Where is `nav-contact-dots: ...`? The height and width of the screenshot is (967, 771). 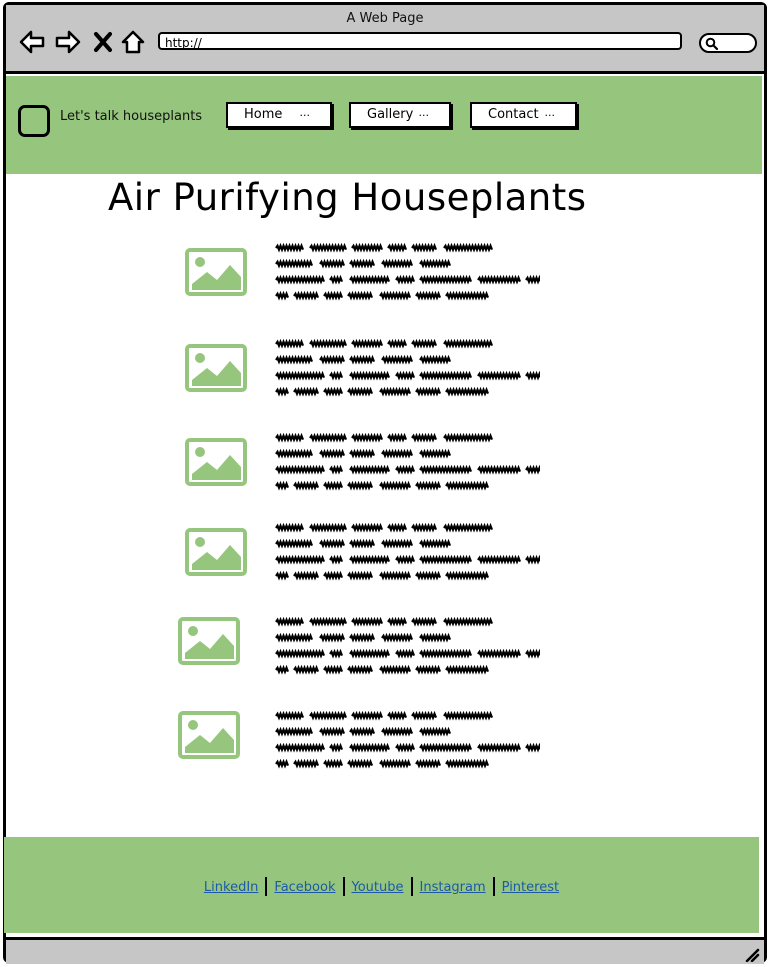 nav-contact-dots: ... is located at coordinates (550, 112).